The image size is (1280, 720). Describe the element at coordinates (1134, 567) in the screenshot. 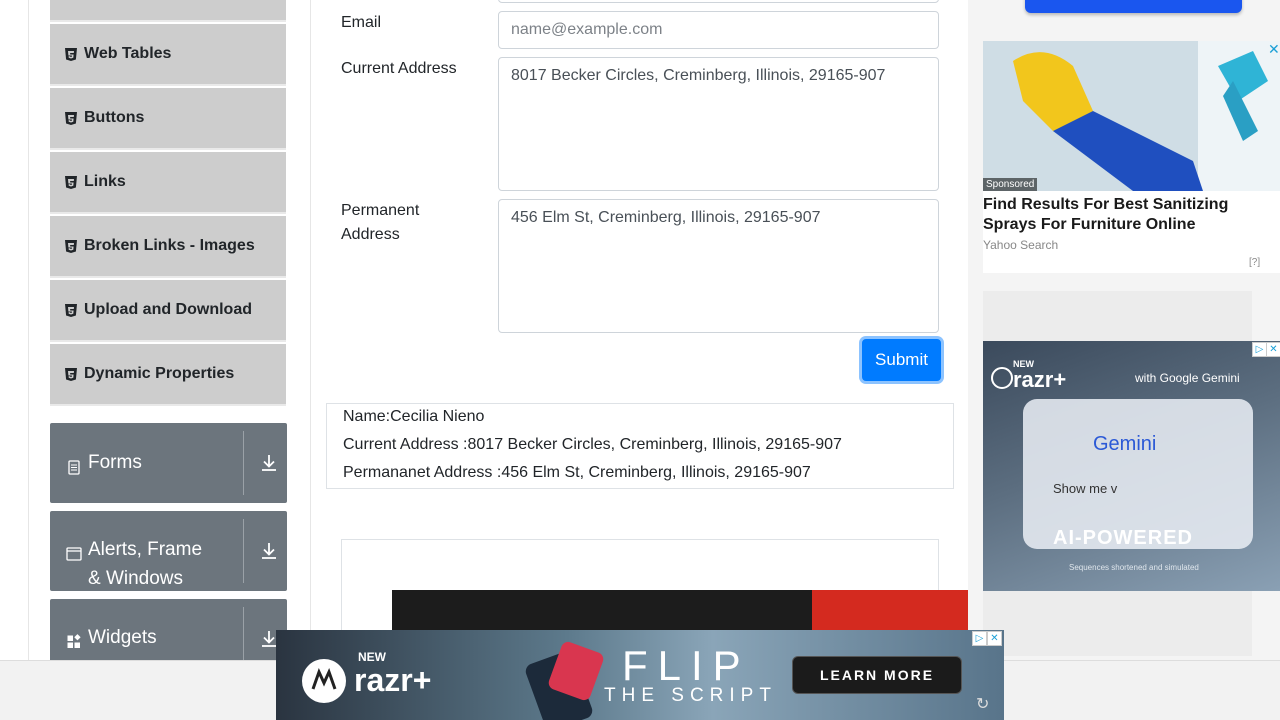

I see `razr-ad-footnote: Sequences shortened and simulated` at that location.